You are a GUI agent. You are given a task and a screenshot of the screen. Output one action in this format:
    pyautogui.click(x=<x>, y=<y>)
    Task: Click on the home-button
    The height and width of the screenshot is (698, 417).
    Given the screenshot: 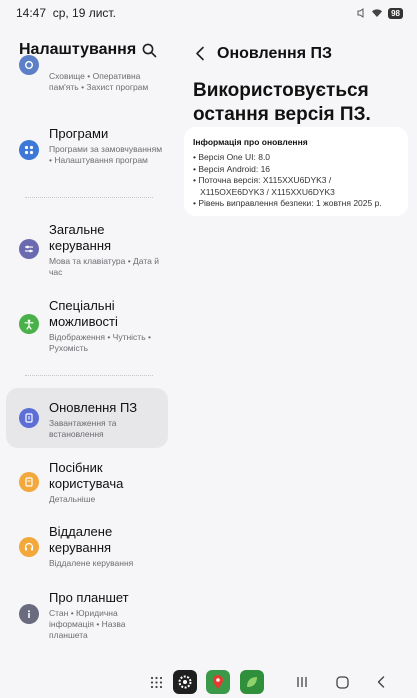 What is the action you would take?
    pyautogui.click(x=342, y=682)
    